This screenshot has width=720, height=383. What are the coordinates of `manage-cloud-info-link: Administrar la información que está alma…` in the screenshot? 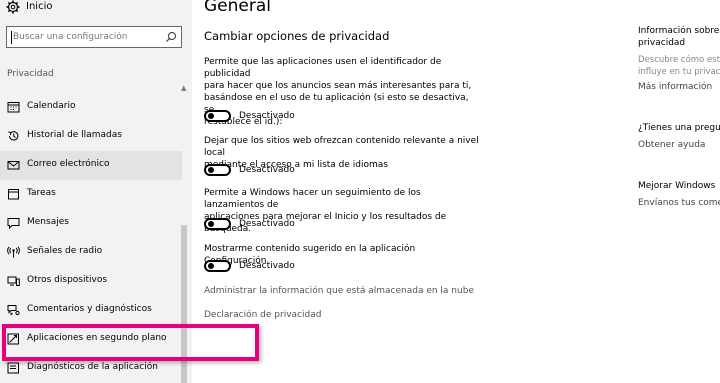 It's located at (339, 291).